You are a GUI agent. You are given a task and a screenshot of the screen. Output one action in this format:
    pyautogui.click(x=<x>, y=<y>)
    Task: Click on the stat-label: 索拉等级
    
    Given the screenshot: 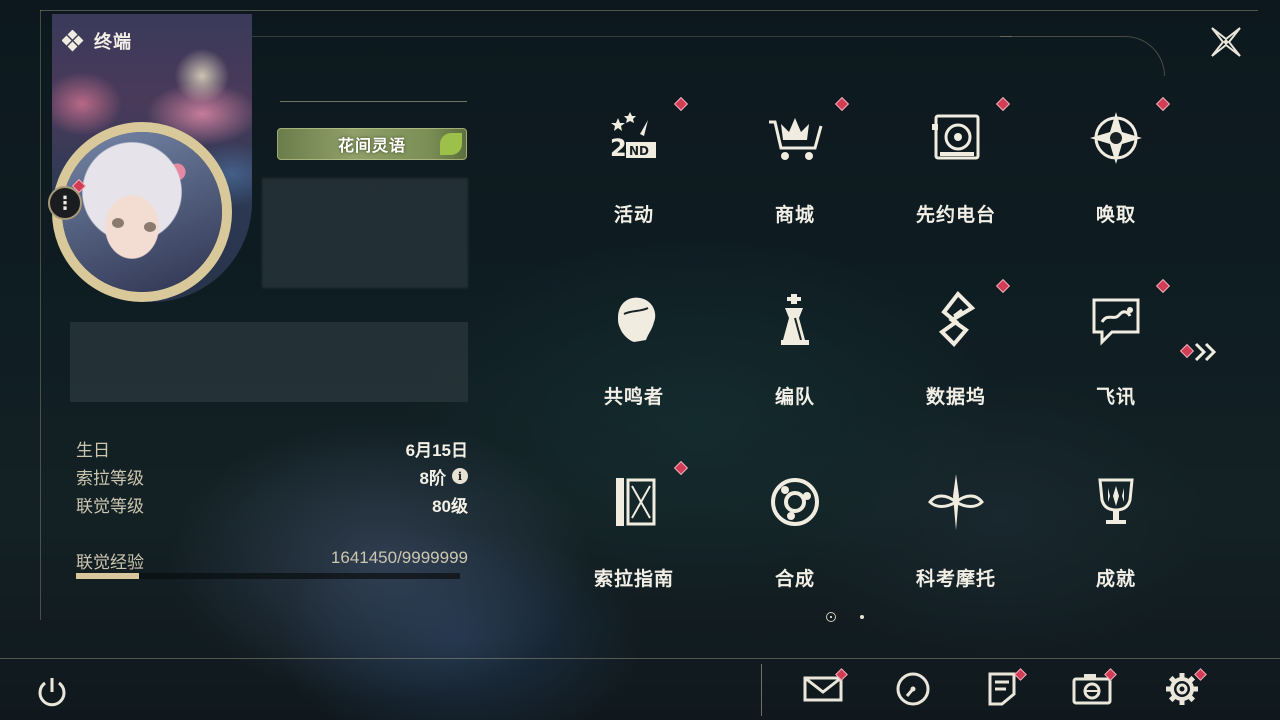 What is the action you would take?
    pyautogui.click(x=110, y=478)
    